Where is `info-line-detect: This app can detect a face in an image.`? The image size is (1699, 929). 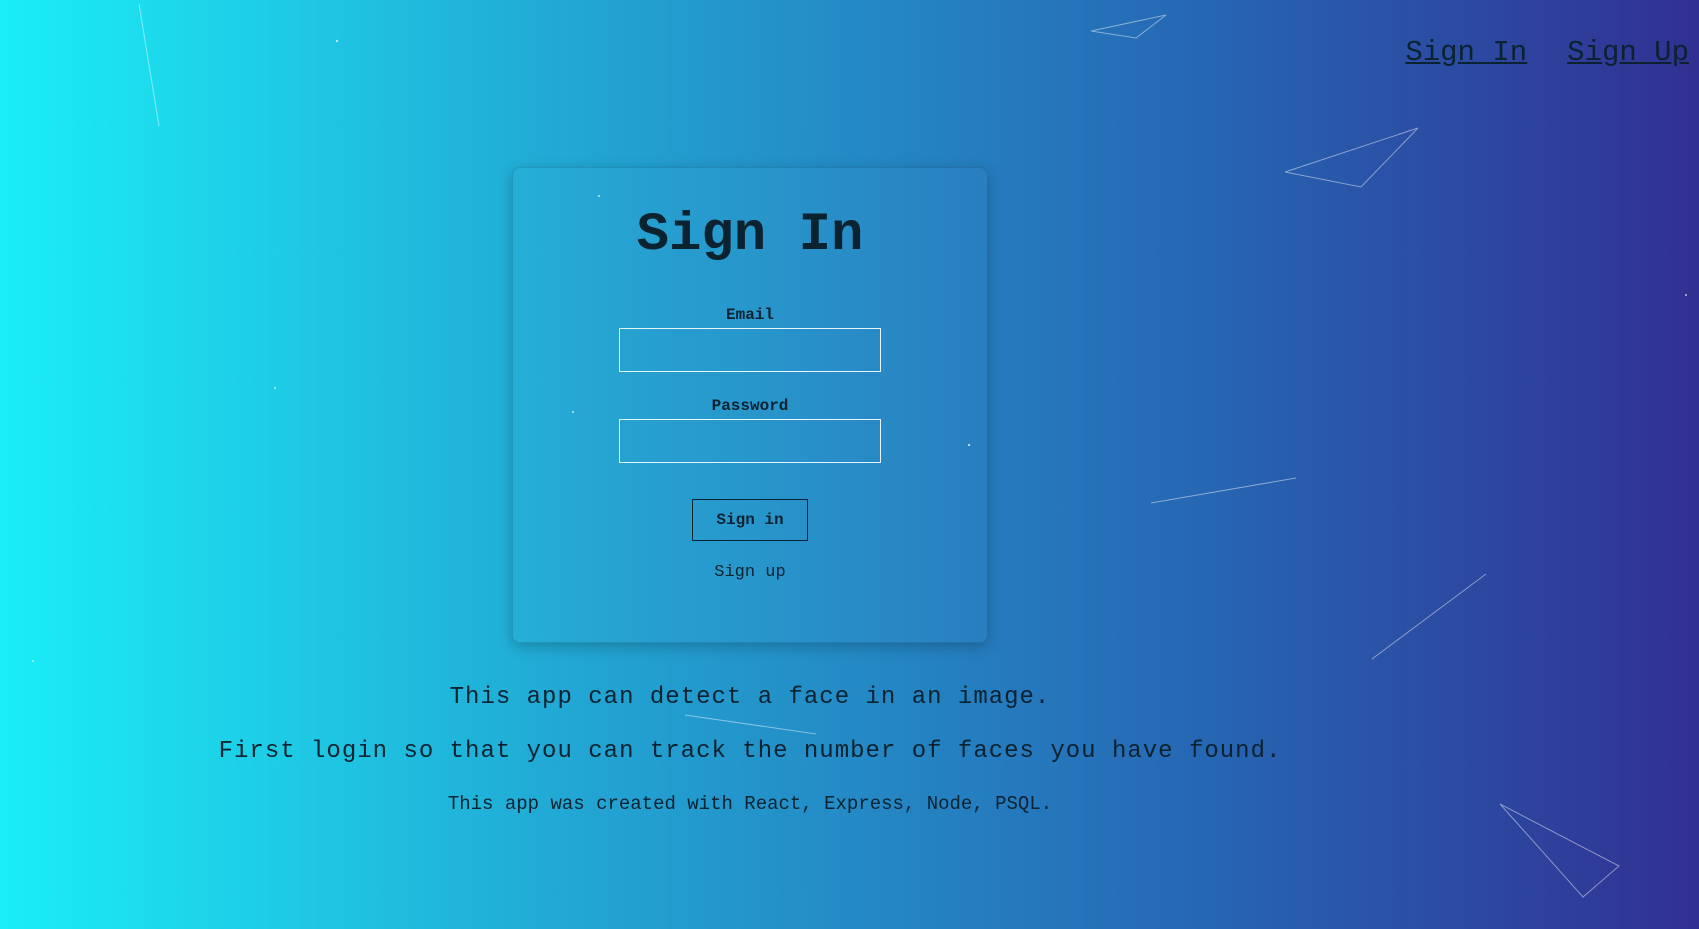
info-line-detect: This app can detect a face in an image. is located at coordinates (750, 697).